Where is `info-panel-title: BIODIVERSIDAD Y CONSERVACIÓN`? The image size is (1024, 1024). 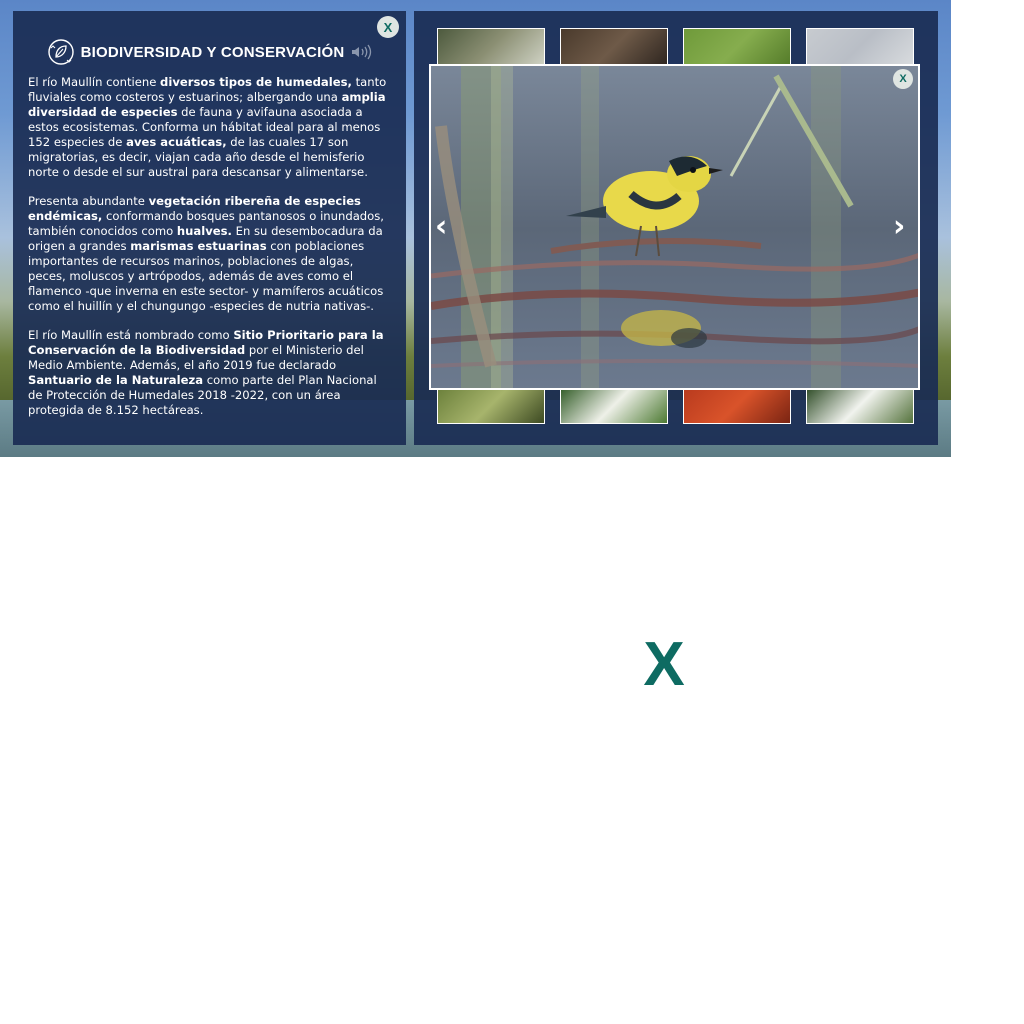
info-panel-title: BIODIVERSIDAD Y CONSERVACIÓN is located at coordinates (212, 52).